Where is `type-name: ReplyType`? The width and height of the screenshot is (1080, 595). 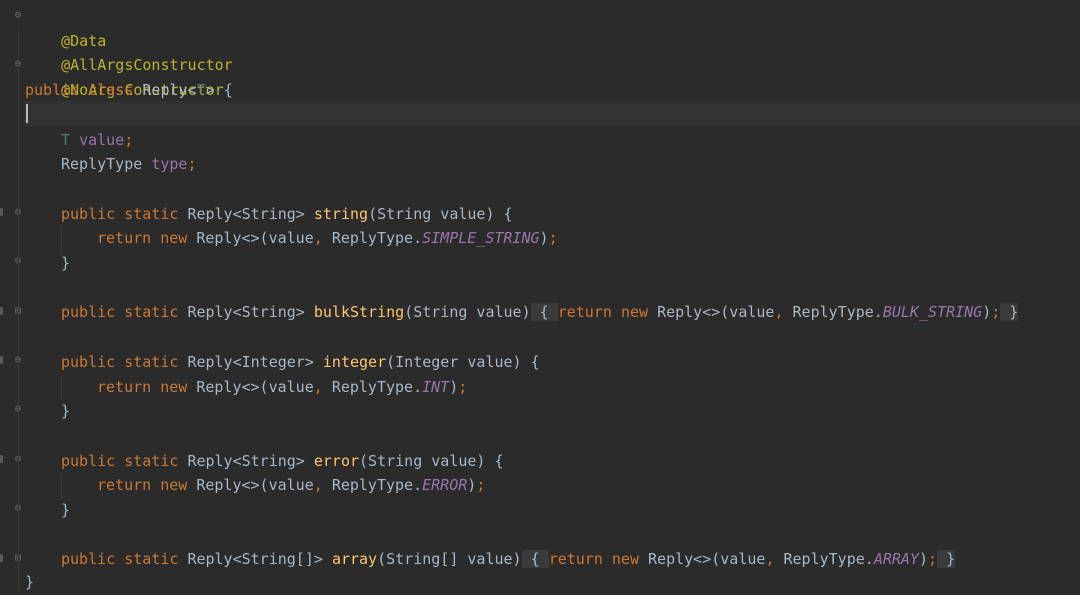 type-name: ReplyType is located at coordinates (102, 164).